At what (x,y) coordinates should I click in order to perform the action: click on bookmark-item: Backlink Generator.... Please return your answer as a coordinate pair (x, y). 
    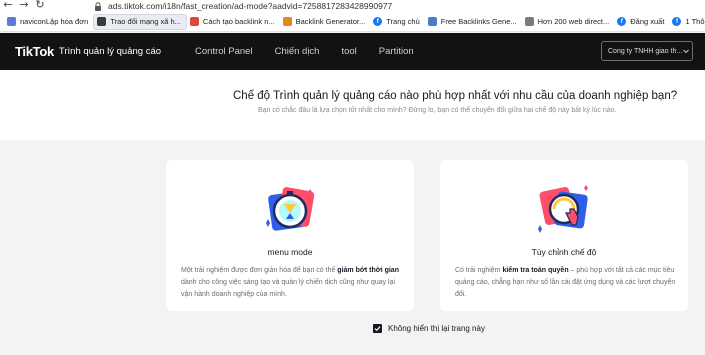
    Looking at the image, I should click on (325, 22).